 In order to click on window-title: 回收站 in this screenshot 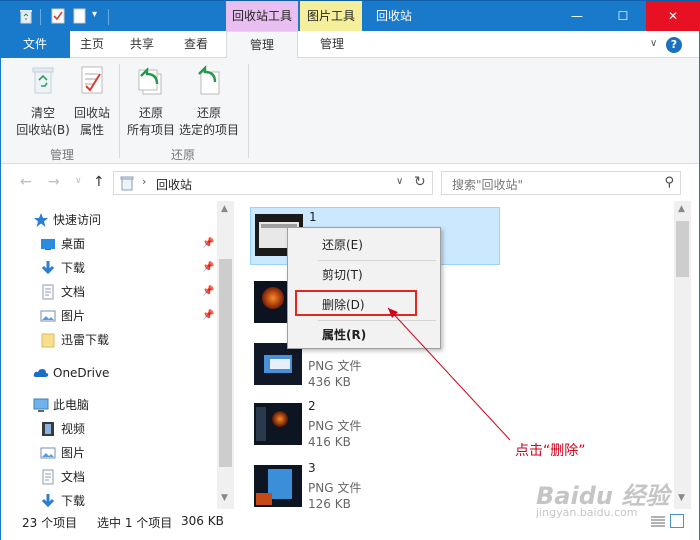, I will do `click(394, 16)`.